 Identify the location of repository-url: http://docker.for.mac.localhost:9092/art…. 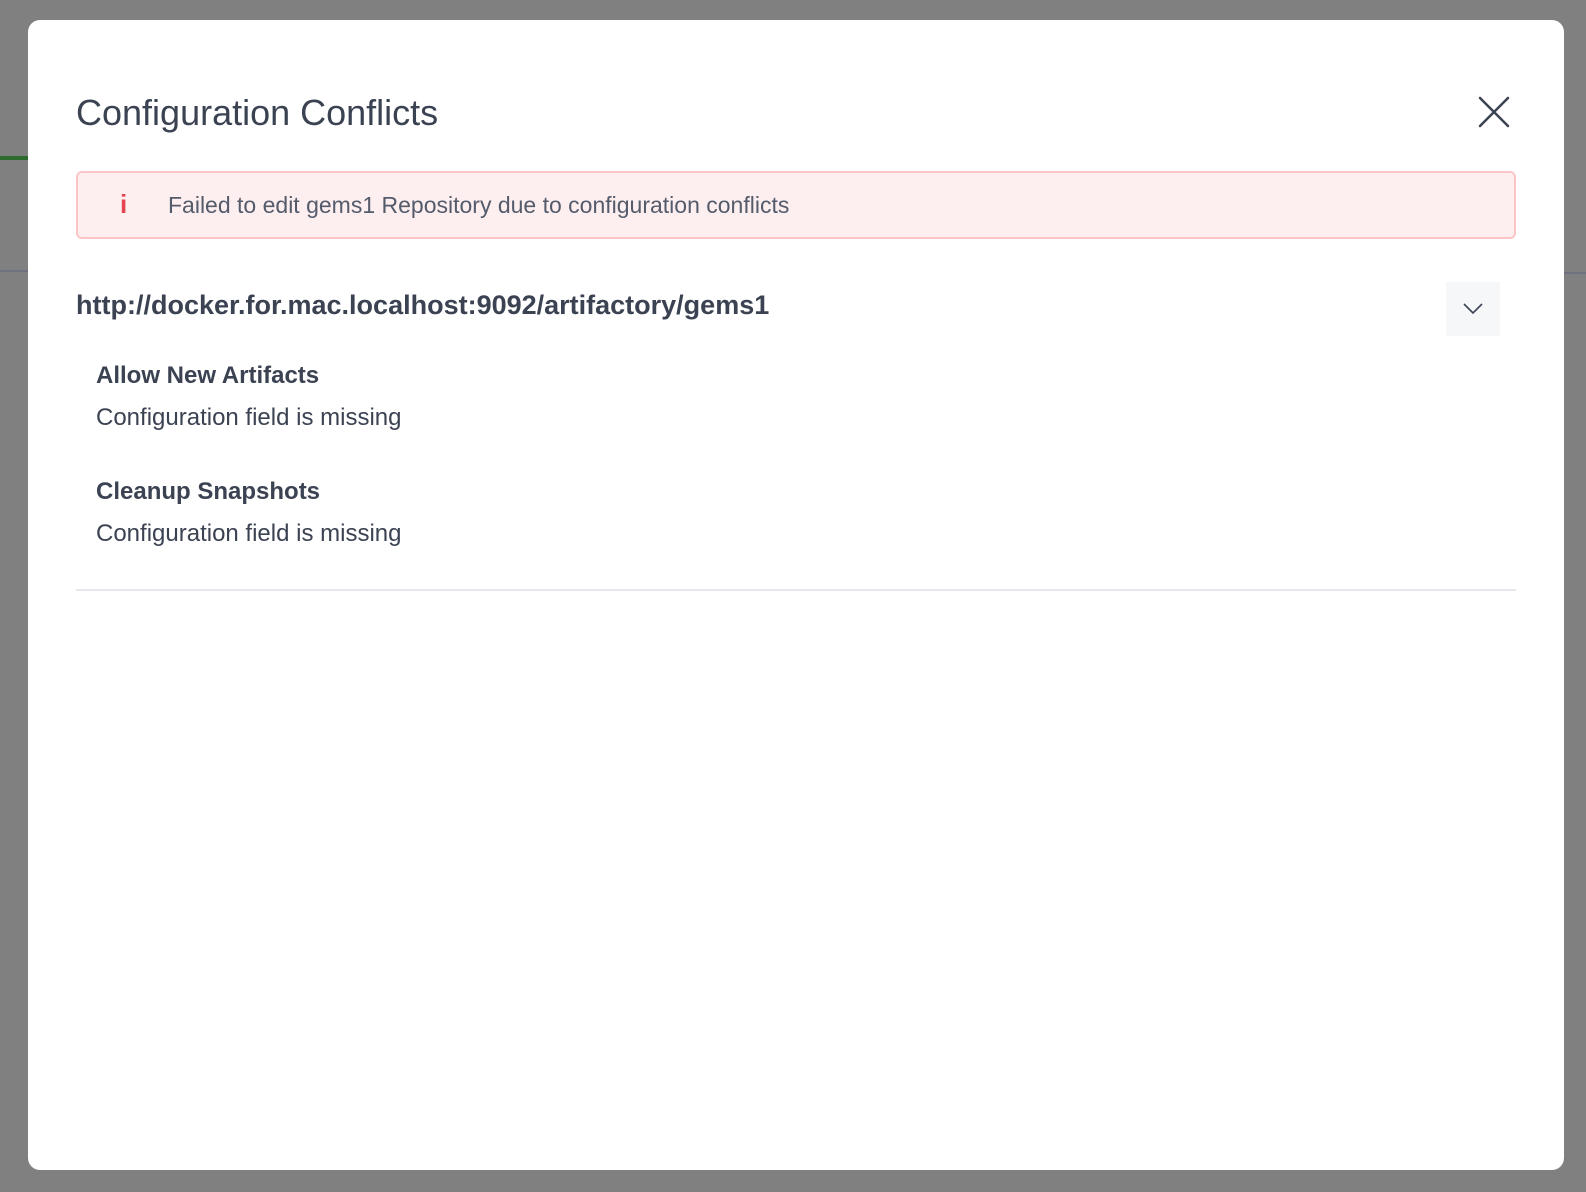
(423, 305).